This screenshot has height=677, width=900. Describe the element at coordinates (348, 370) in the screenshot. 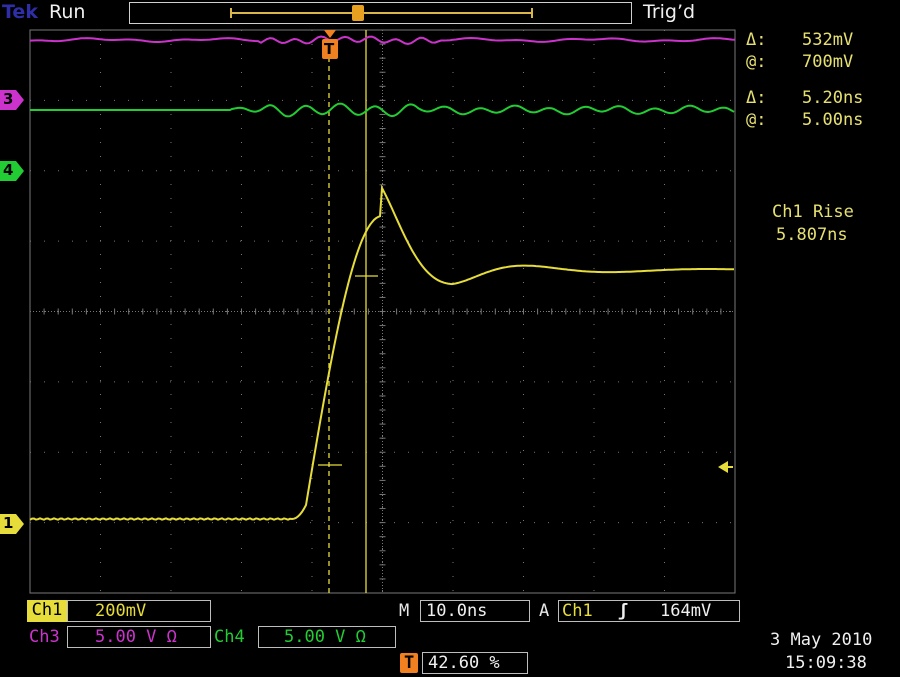

I see `rise-measurement-ticks` at that location.